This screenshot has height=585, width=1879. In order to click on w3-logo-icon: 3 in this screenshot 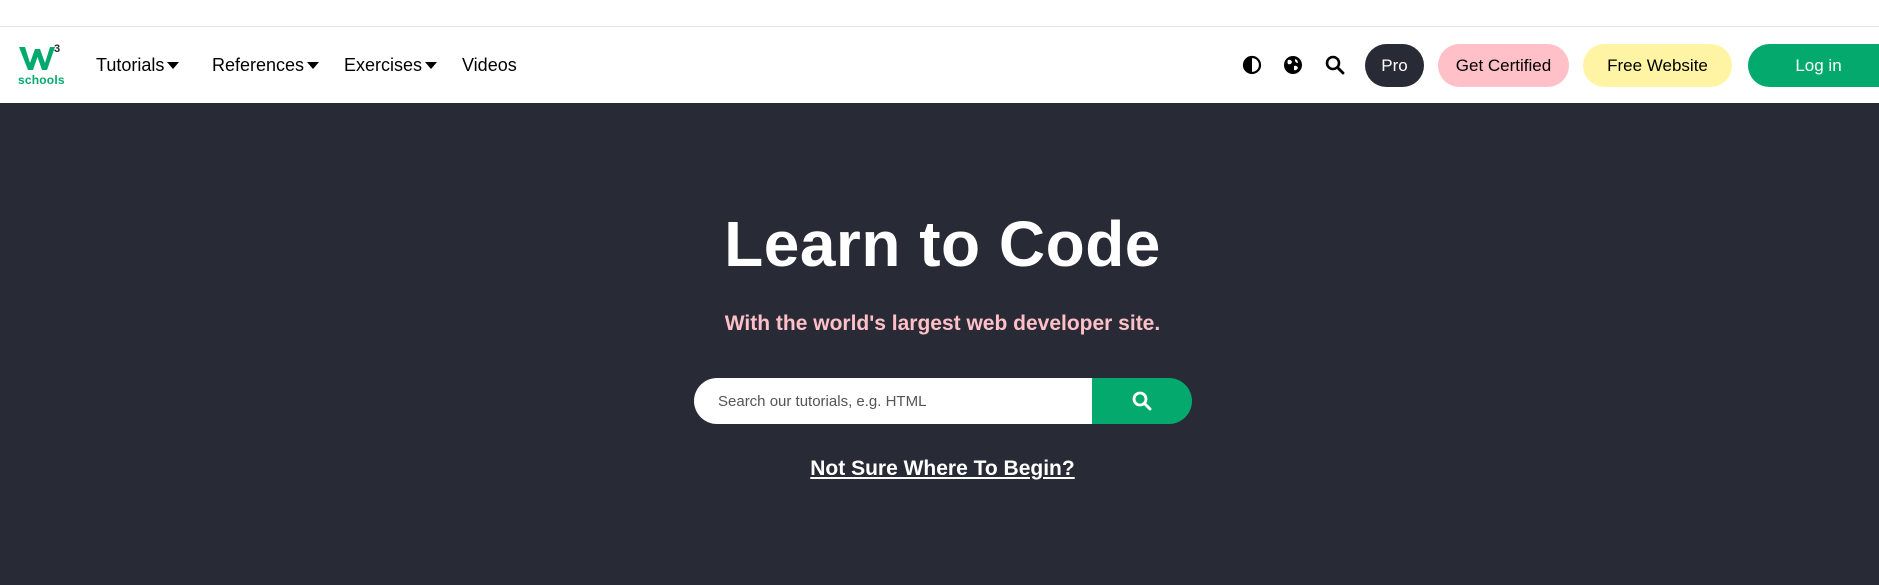, I will do `click(39, 56)`.